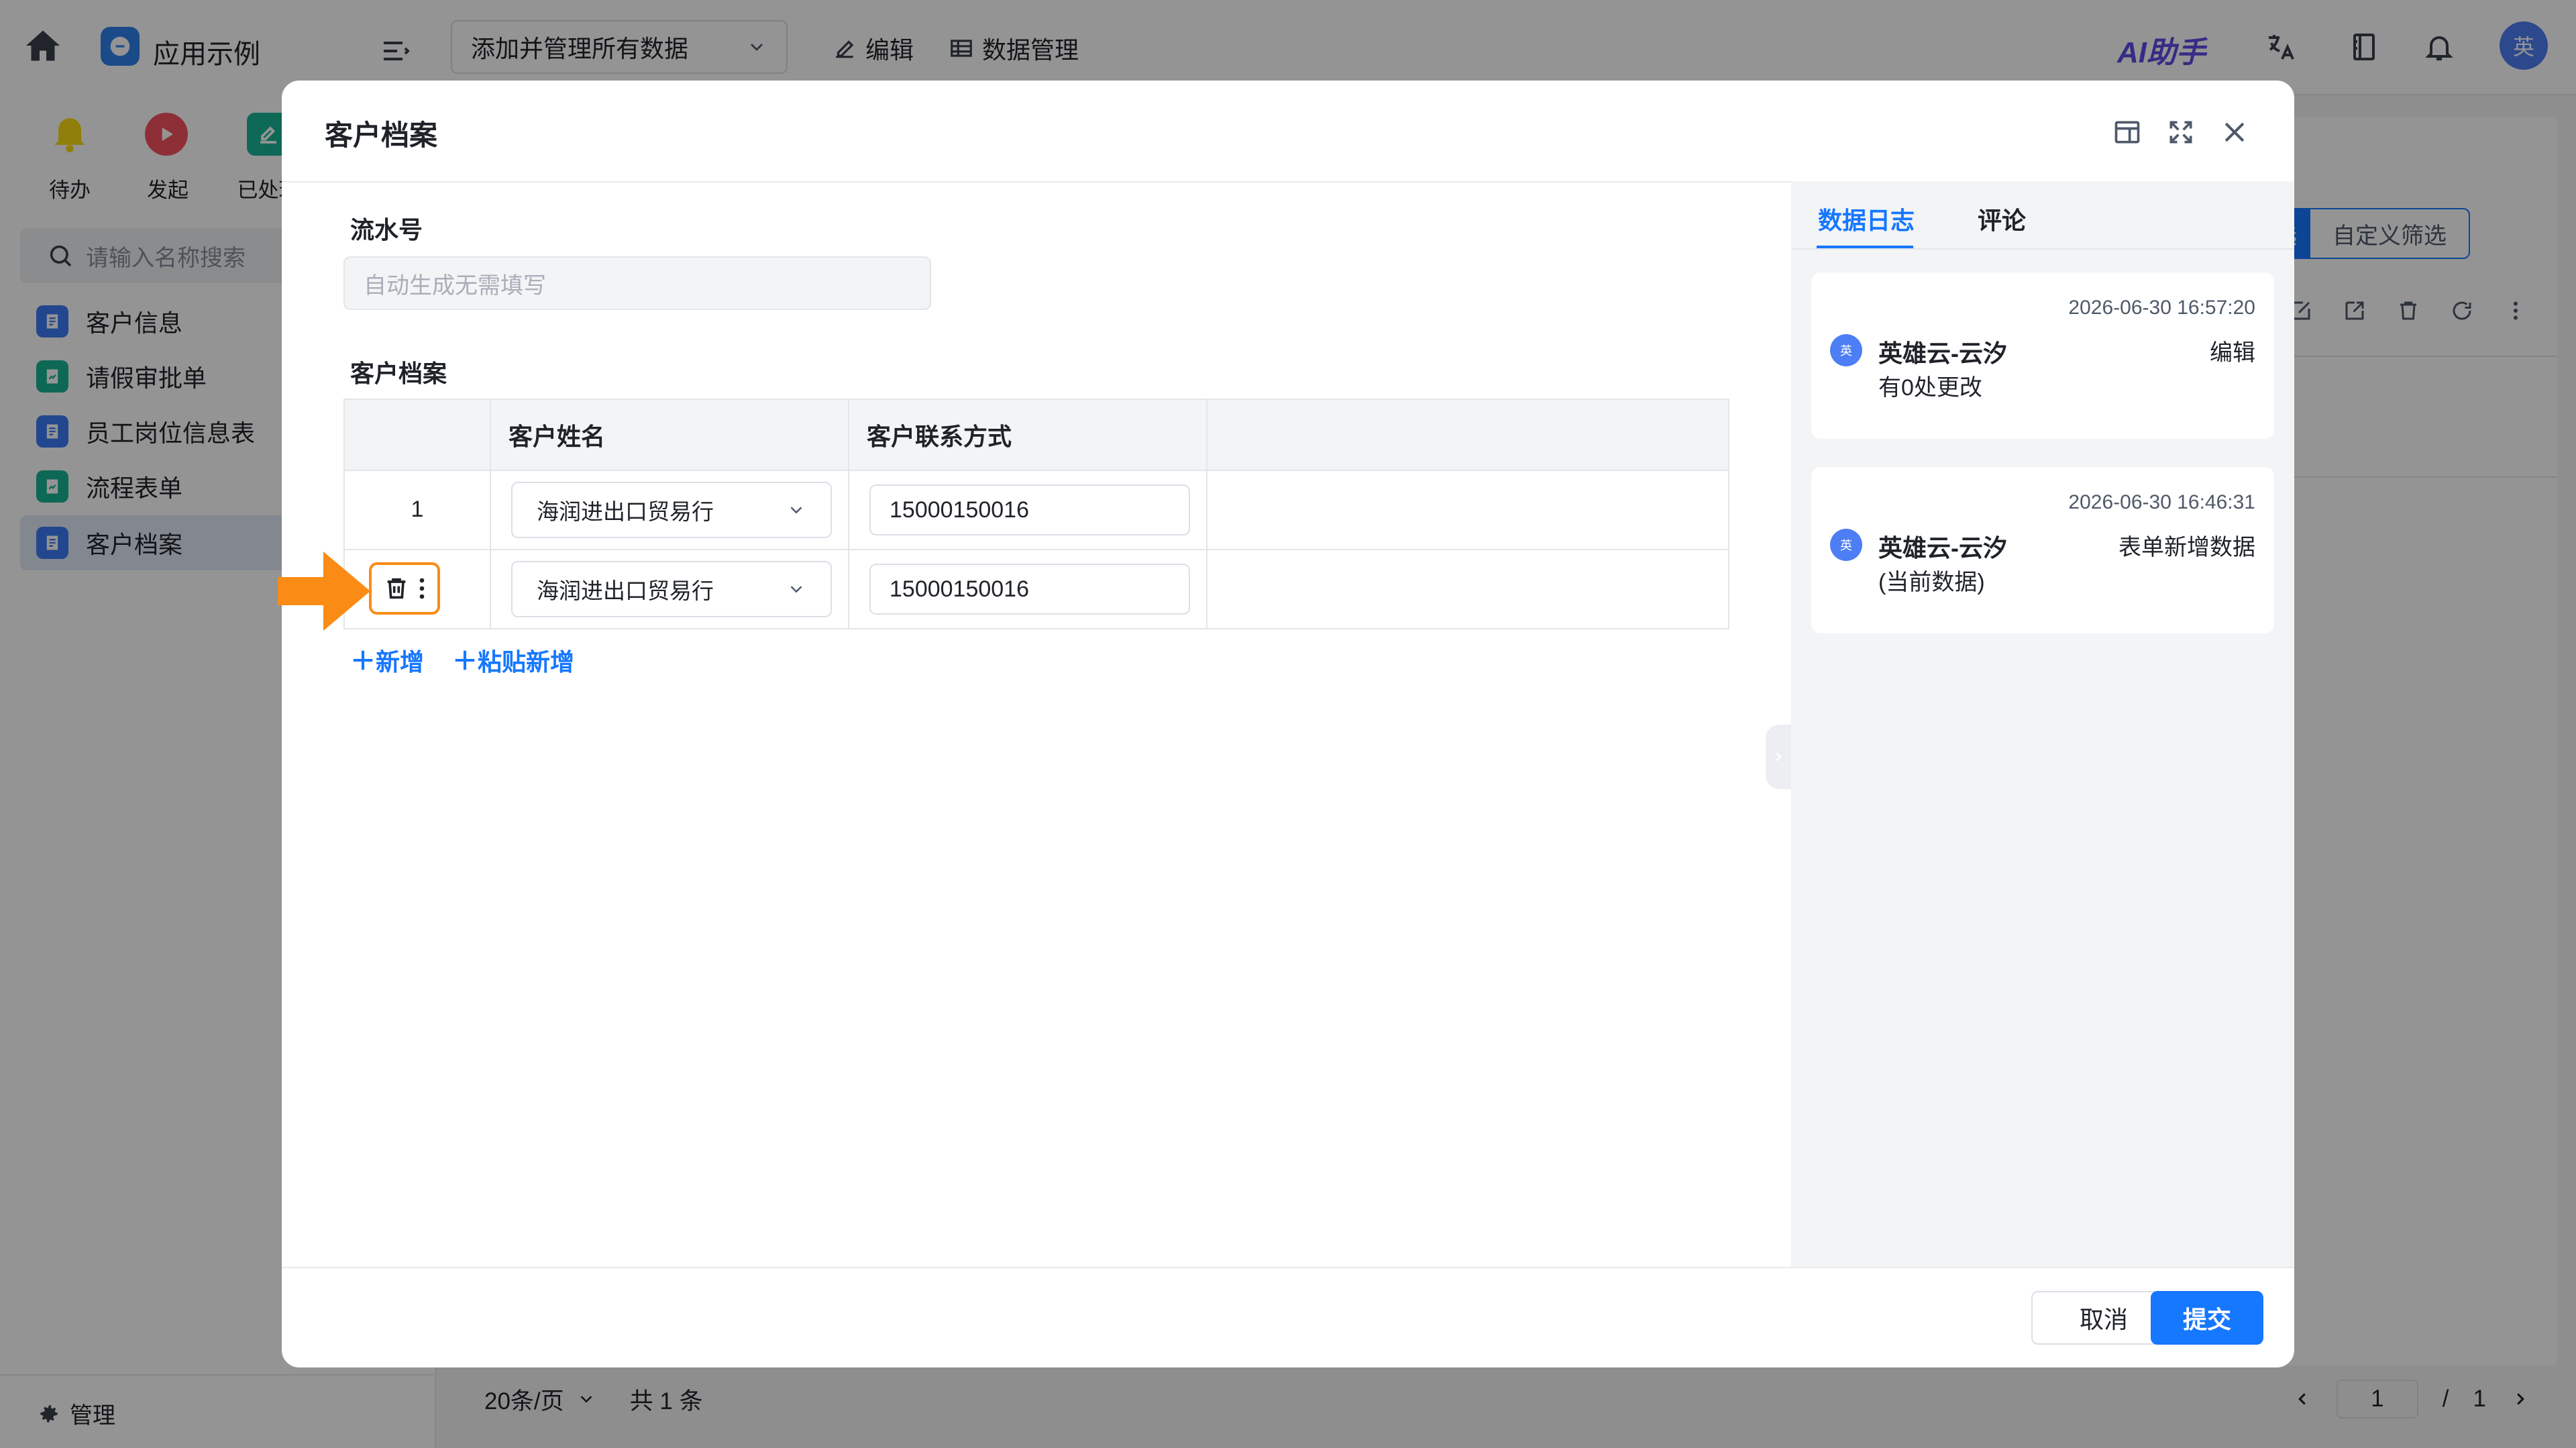 The image size is (2576, 1448). Describe the element at coordinates (557, 436) in the screenshot. I see `column-header-customer-name: 客户姓名` at that location.